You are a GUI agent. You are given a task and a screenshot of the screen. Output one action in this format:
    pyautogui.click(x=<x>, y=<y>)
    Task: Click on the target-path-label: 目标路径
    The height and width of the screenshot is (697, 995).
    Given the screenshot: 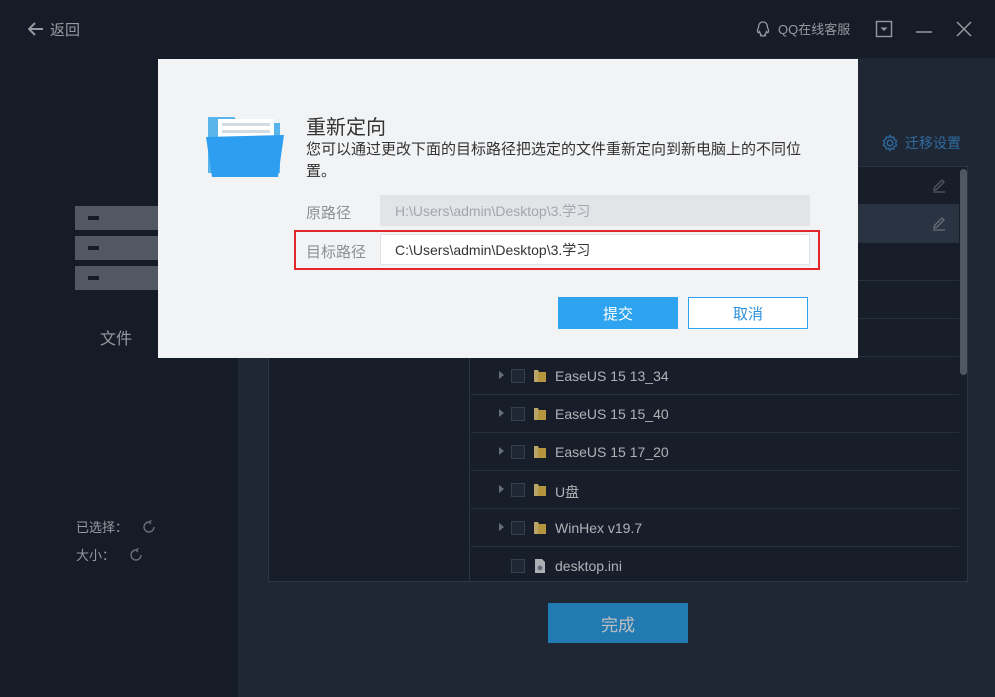 What is the action you would take?
    pyautogui.click(x=336, y=252)
    